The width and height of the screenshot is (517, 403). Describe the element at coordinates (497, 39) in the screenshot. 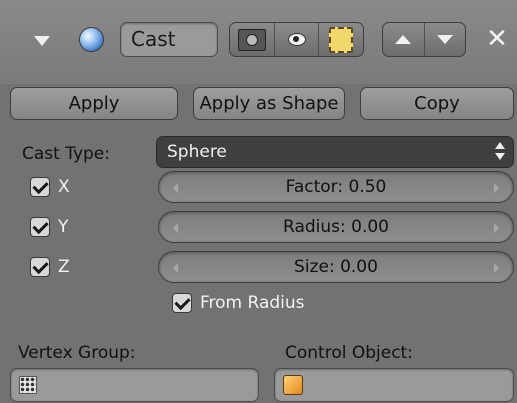

I see `close-icon: ✕` at that location.